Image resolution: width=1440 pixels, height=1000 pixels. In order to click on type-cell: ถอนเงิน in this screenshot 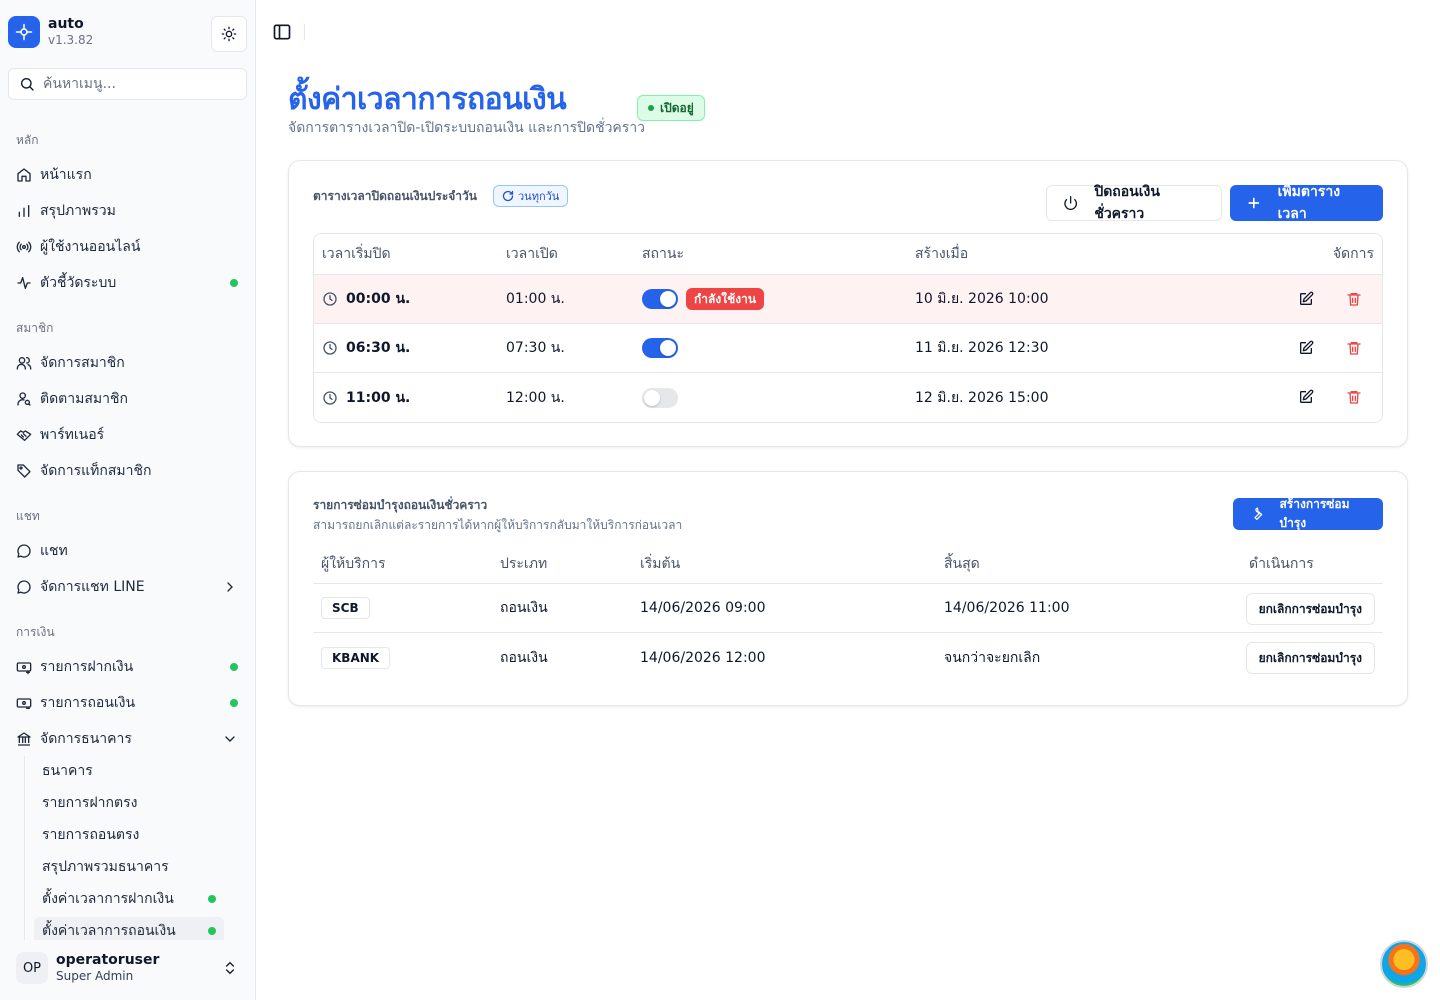, I will do `click(524, 657)`.